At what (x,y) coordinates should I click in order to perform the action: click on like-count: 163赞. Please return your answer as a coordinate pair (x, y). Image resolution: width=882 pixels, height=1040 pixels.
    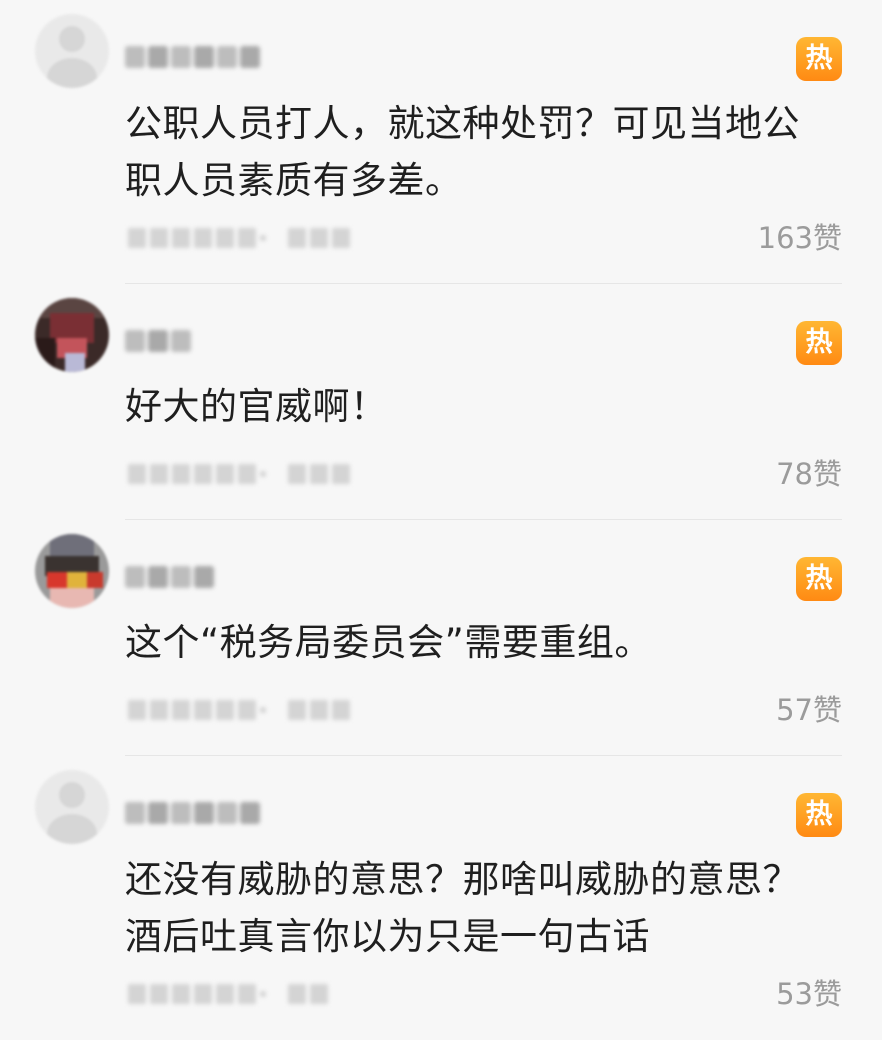
    Looking at the image, I should click on (800, 238).